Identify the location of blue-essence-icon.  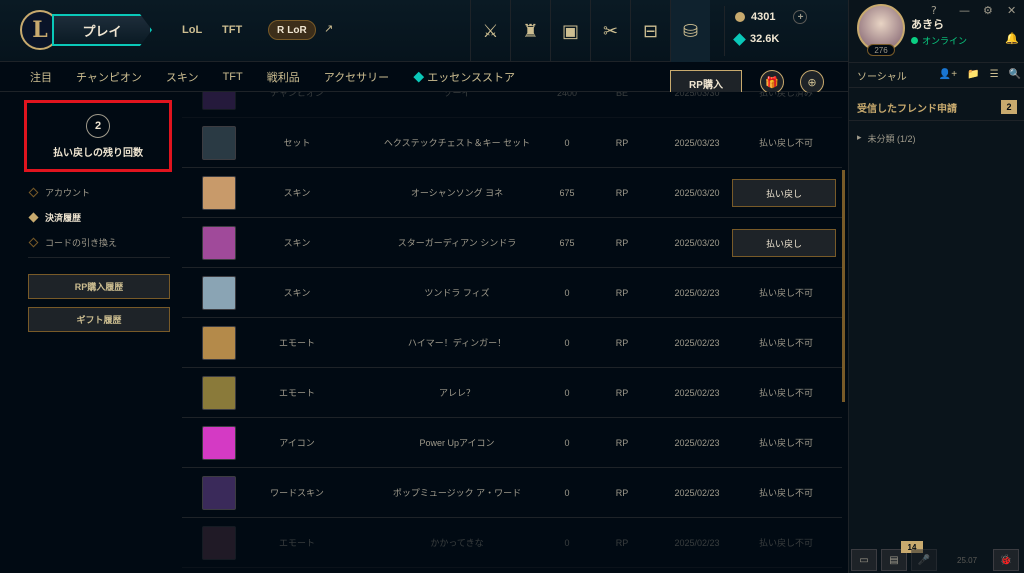
(739, 39).